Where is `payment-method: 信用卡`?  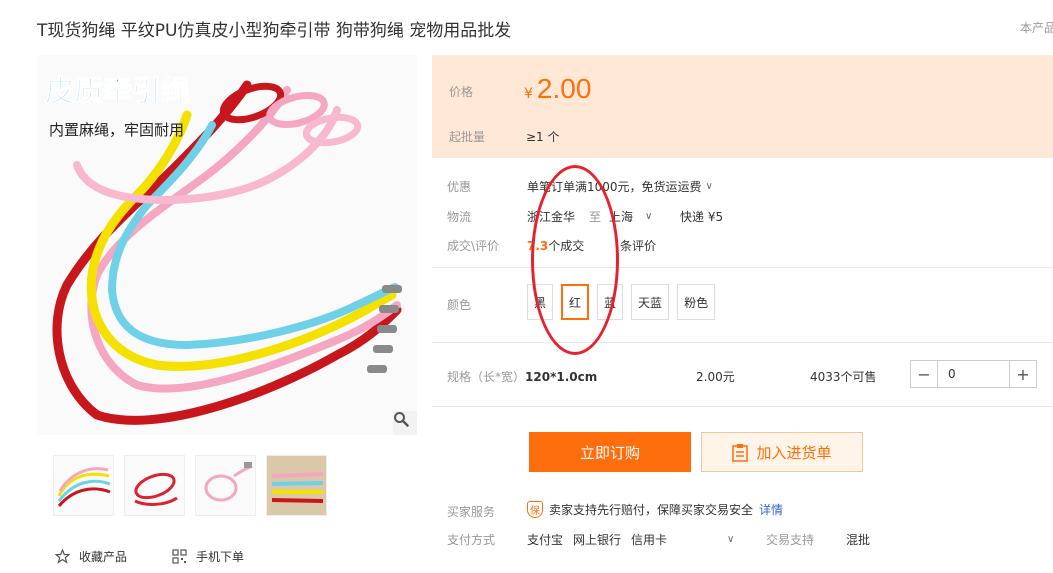
payment-method: 信用卡 is located at coordinates (649, 540).